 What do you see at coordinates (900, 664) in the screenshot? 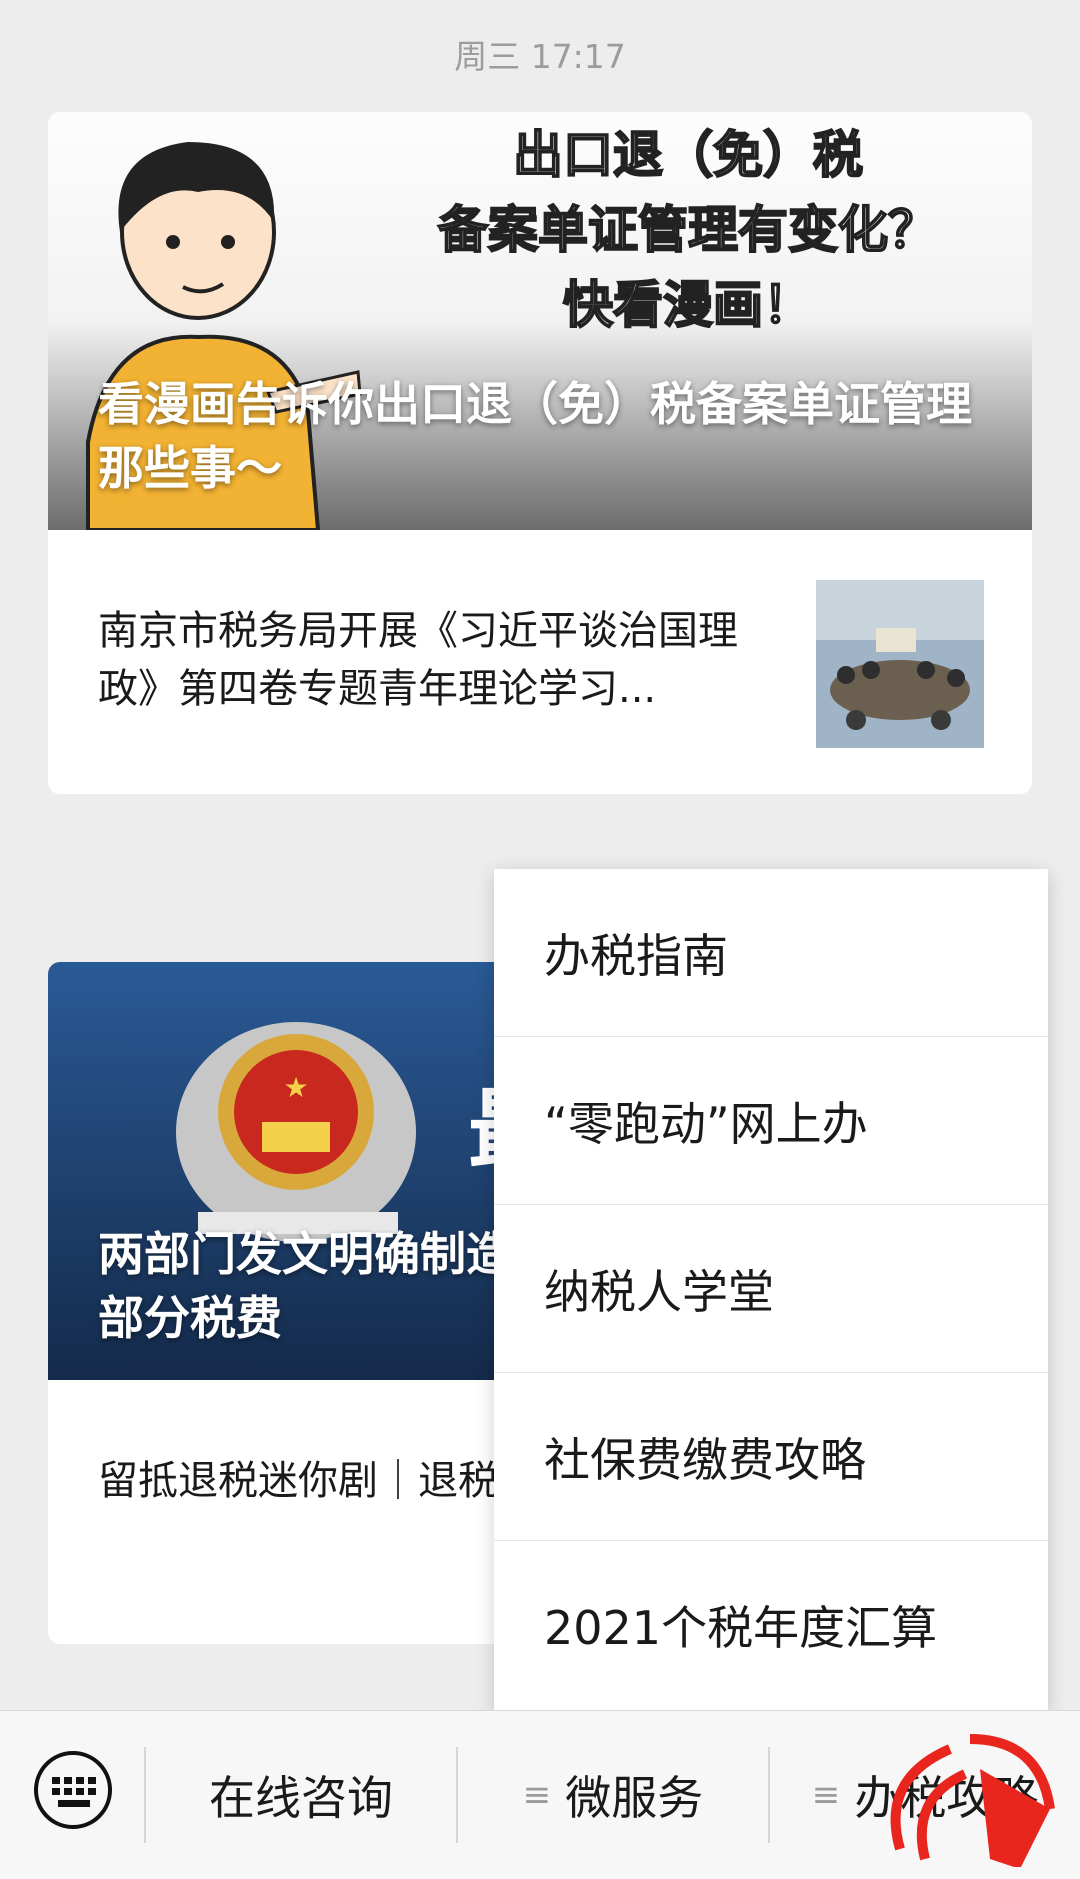
I see `sub-article-thumbnail` at bounding box center [900, 664].